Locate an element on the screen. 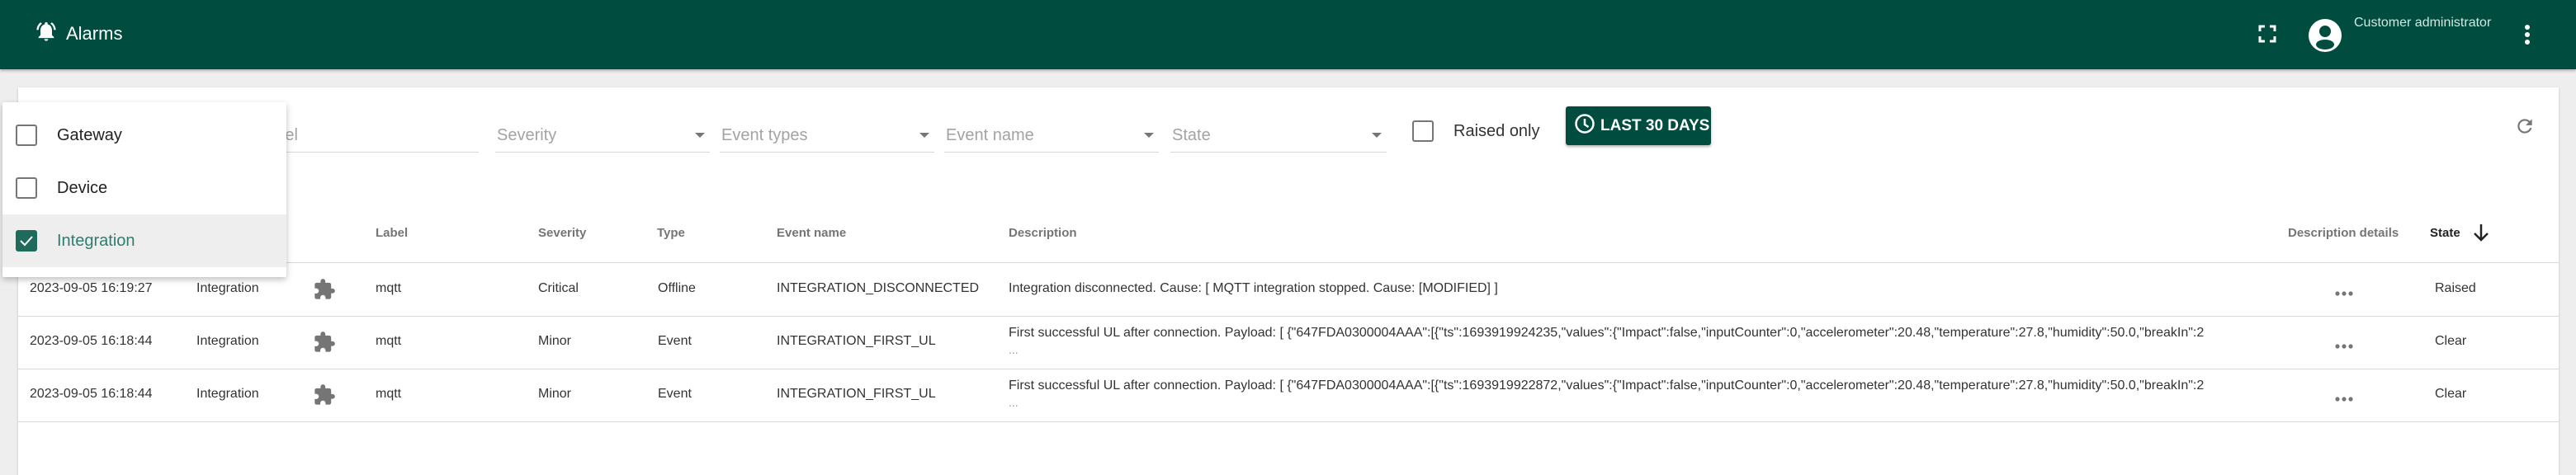 This screenshot has width=2576, height=475. severity: Critical is located at coordinates (558, 288).